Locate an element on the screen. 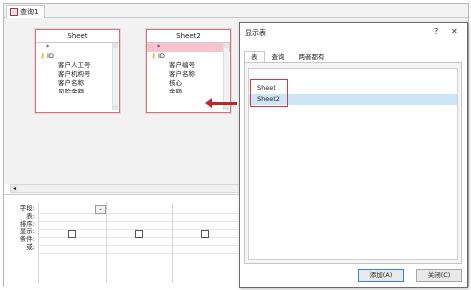  highlight-box is located at coordinates (269, 93).